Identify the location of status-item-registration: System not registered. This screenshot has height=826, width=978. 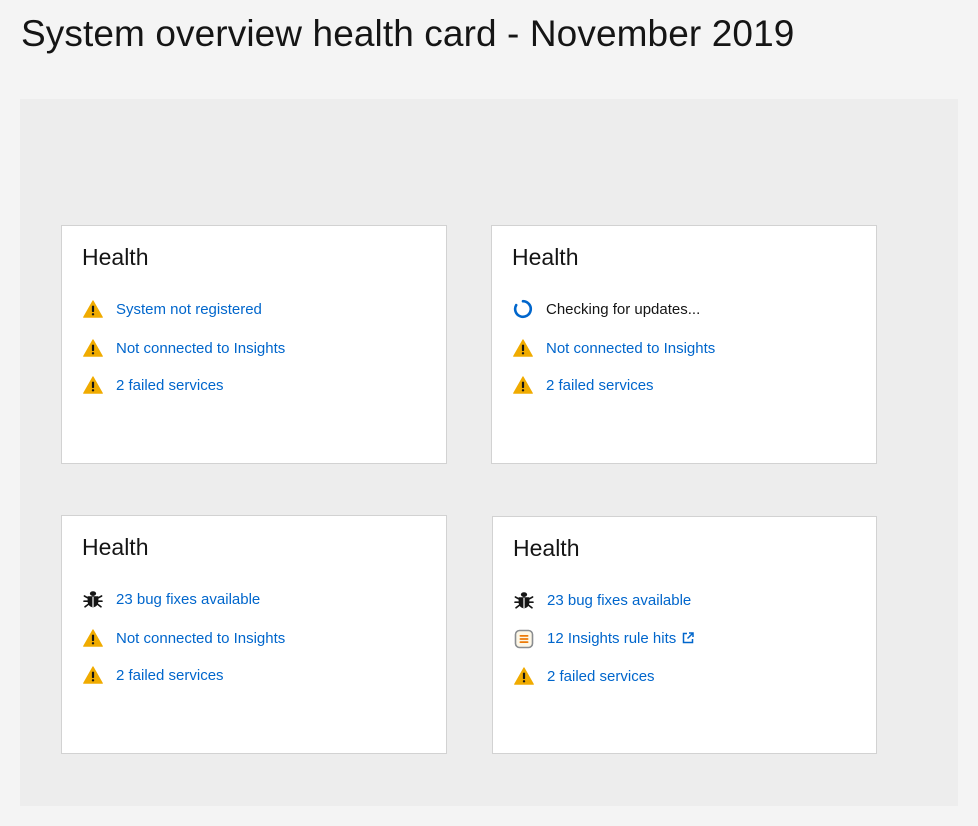
(183, 309).